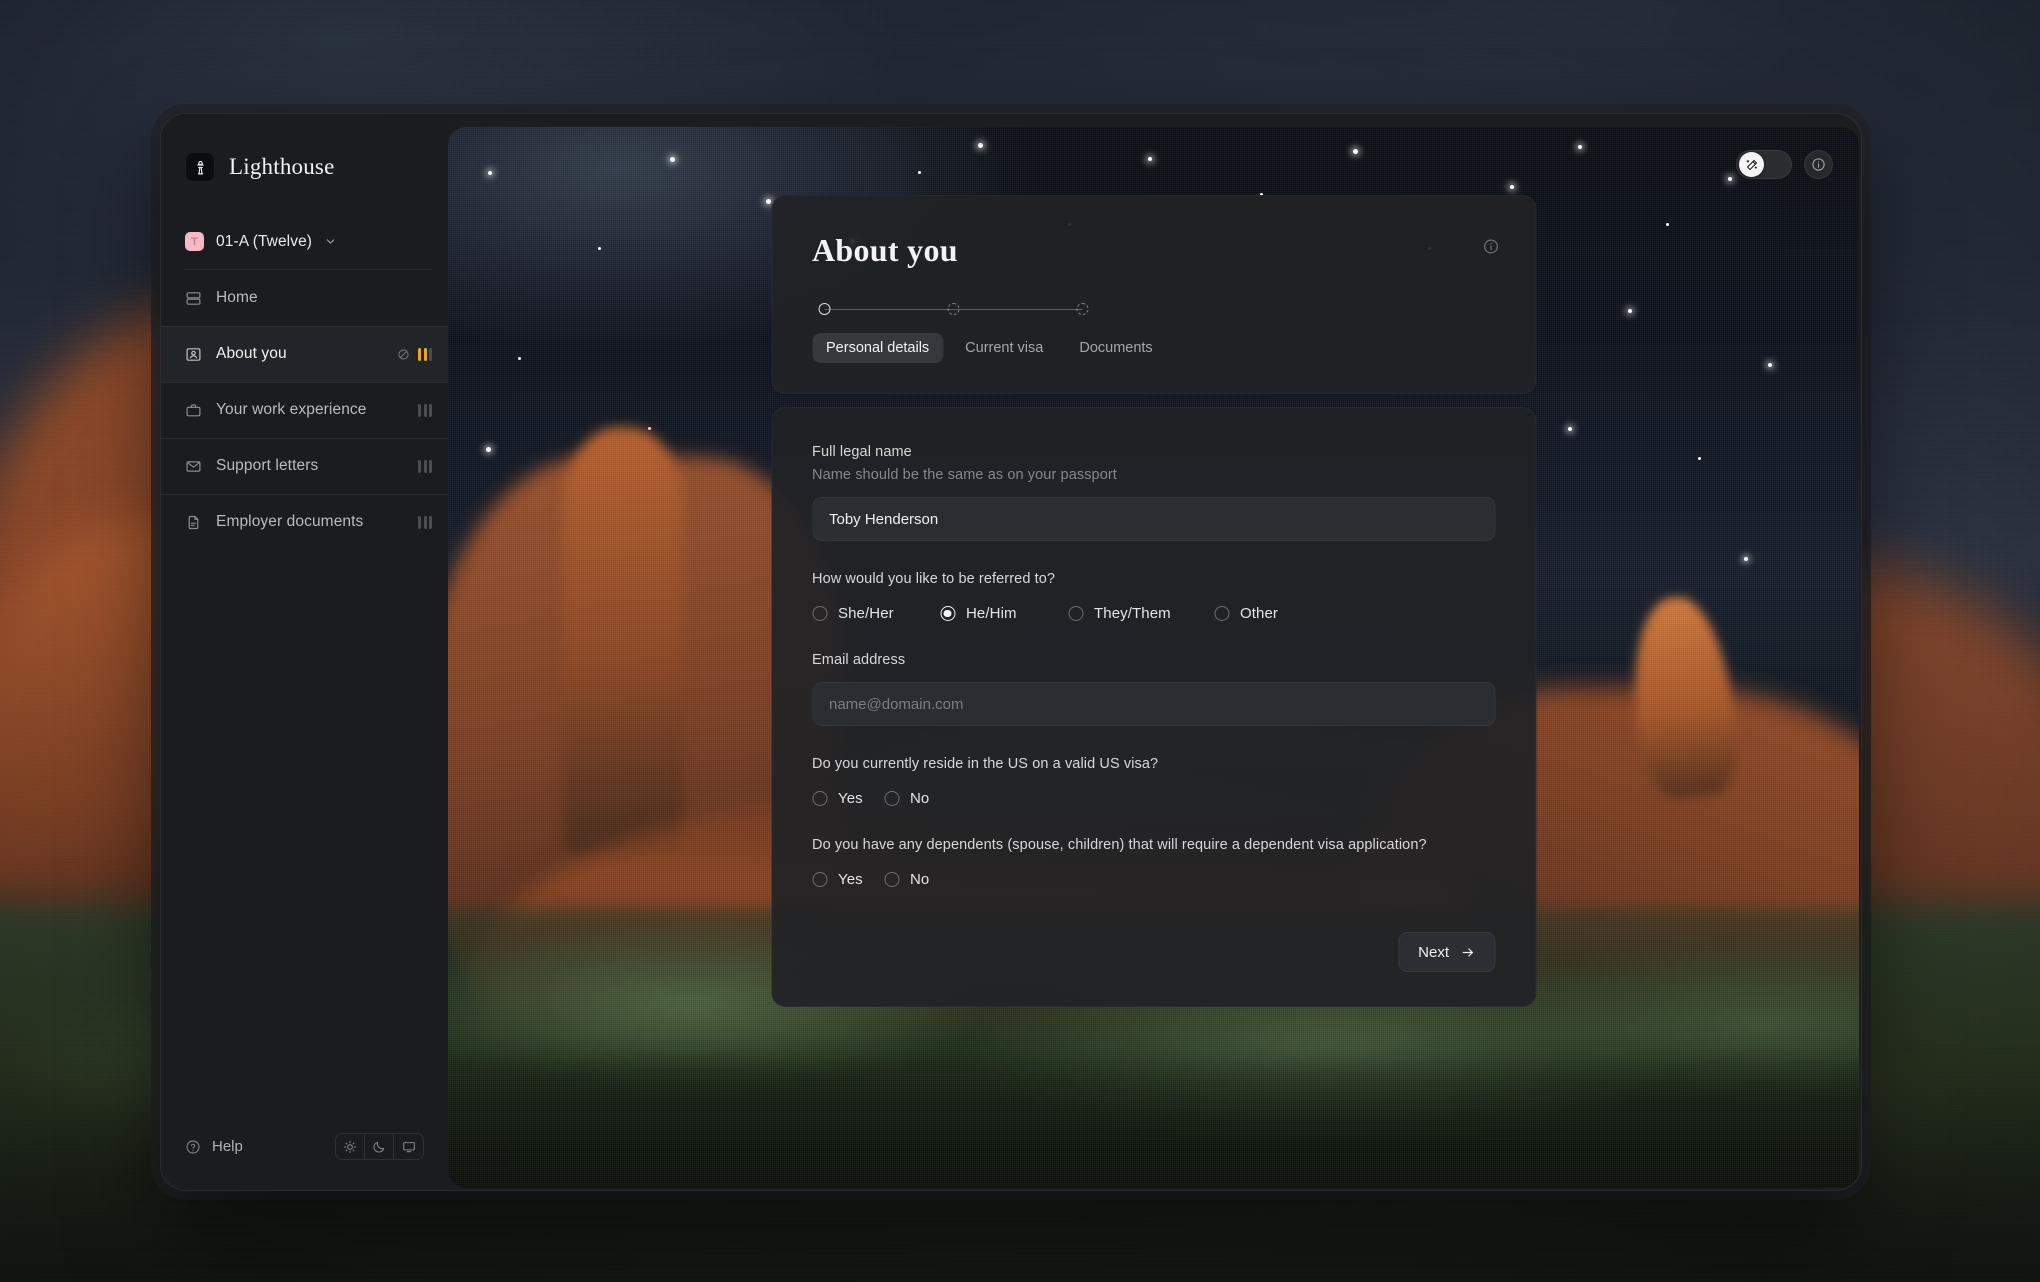 This screenshot has width=2040, height=1282. Describe the element at coordinates (848, 879) in the screenshot. I see `dependents-option-yes: Yes` at that location.